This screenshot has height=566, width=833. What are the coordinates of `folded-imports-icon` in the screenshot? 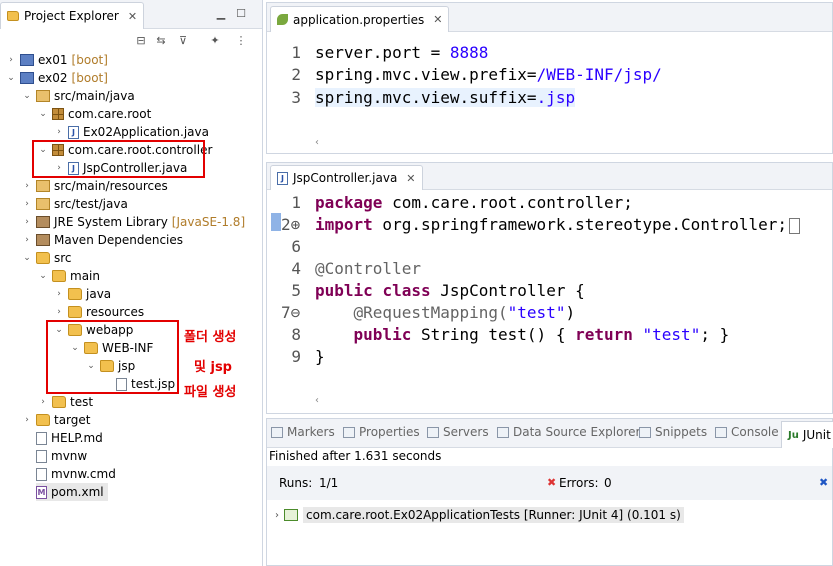 It's located at (795, 225).